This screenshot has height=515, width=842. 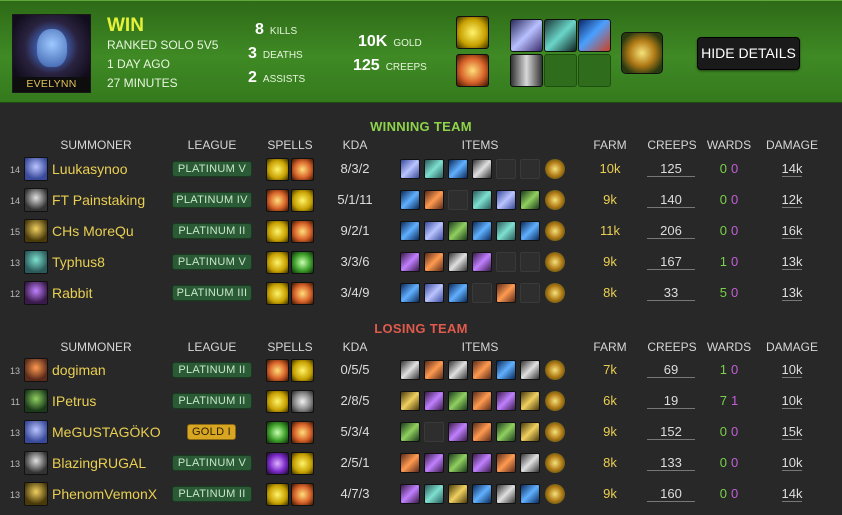 What do you see at coordinates (99, 463) in the screenshot?
I see `summoner-name: BlazingRUGAL` at bounding box center [99, 463].